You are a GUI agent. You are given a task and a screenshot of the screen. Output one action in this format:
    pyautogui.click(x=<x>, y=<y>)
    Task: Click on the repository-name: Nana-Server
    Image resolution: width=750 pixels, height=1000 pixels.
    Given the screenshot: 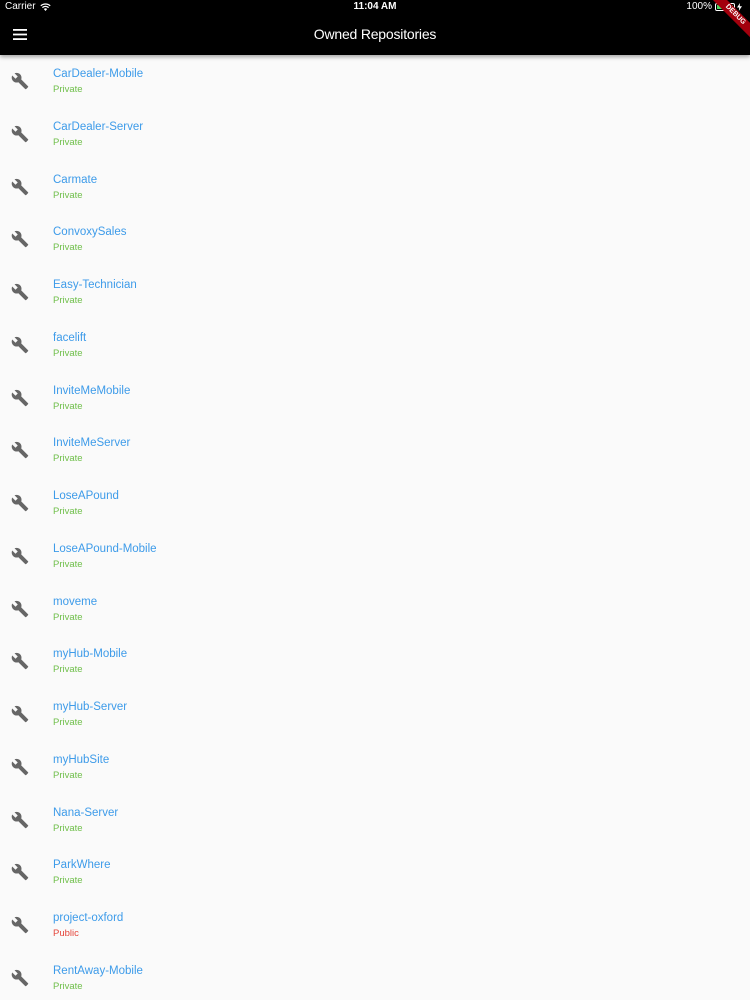 What is the action you would take?
    pyautogui.click(x=85, y=813)
    